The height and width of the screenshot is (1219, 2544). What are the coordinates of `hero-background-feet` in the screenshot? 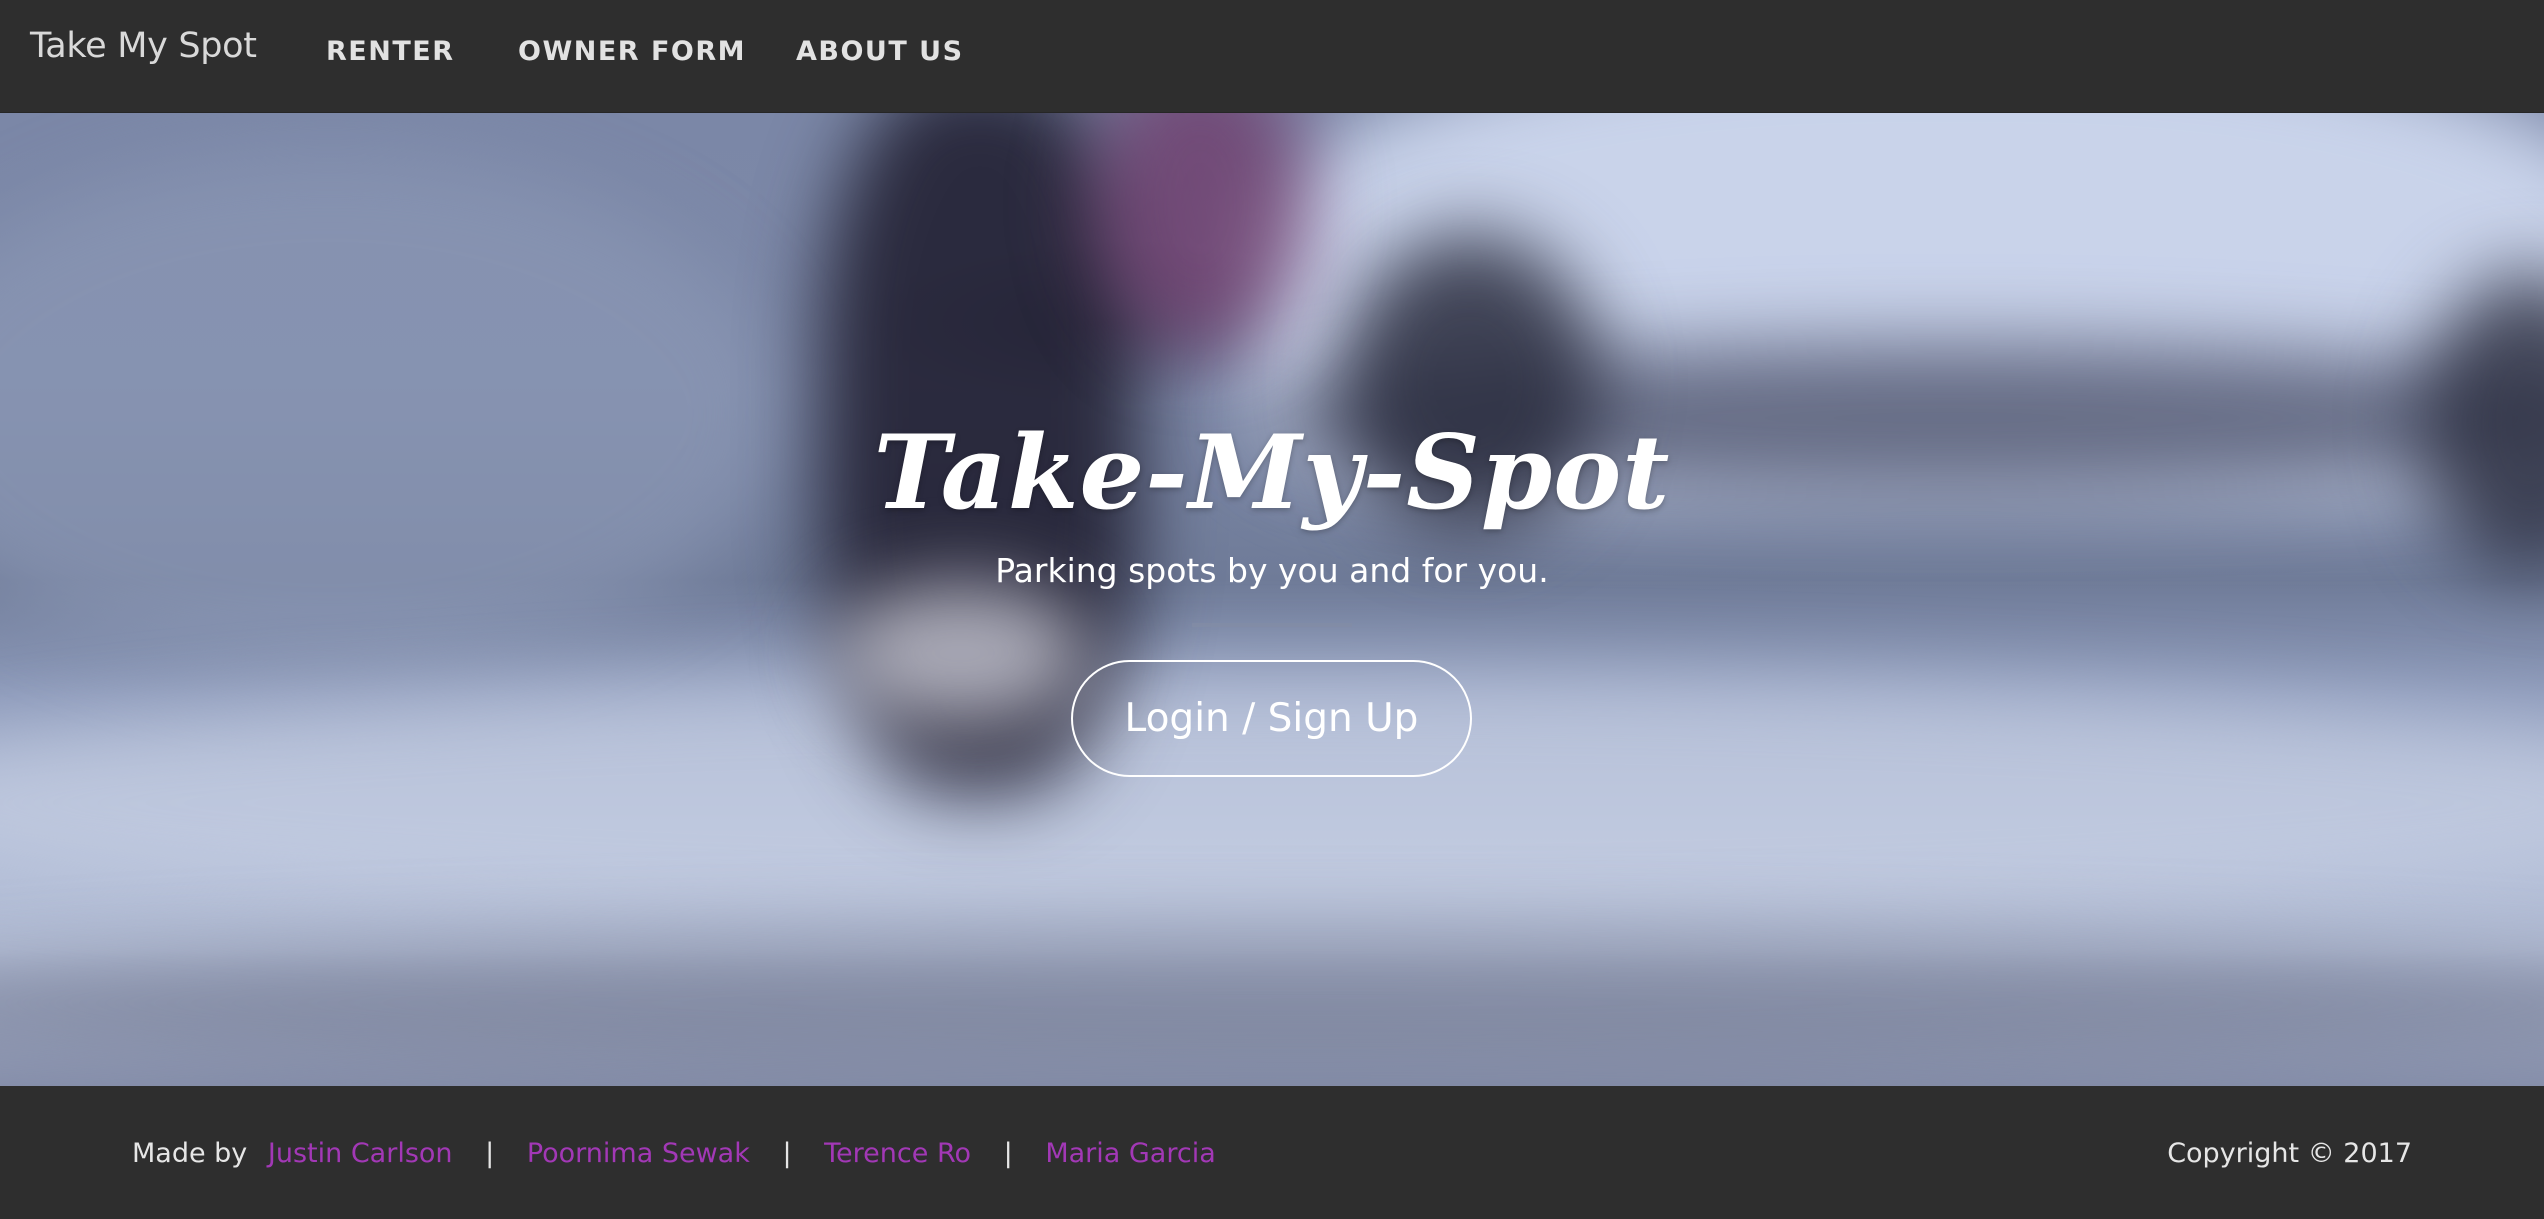 It's located at (960, 653).